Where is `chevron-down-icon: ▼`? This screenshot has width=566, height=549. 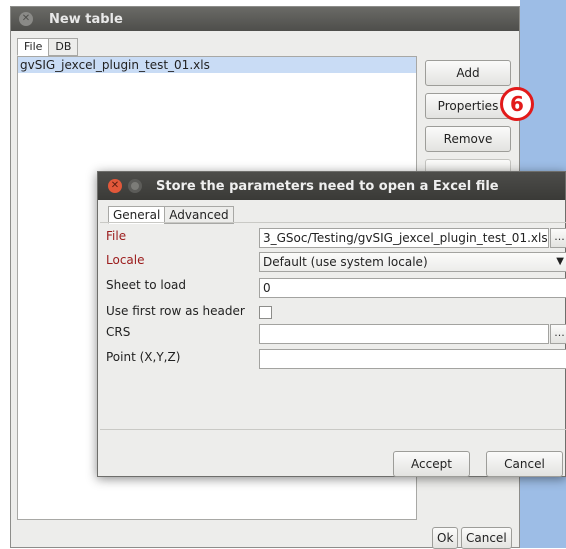 chevron-down-icon: ▼ is located at coordinates (560, 261).